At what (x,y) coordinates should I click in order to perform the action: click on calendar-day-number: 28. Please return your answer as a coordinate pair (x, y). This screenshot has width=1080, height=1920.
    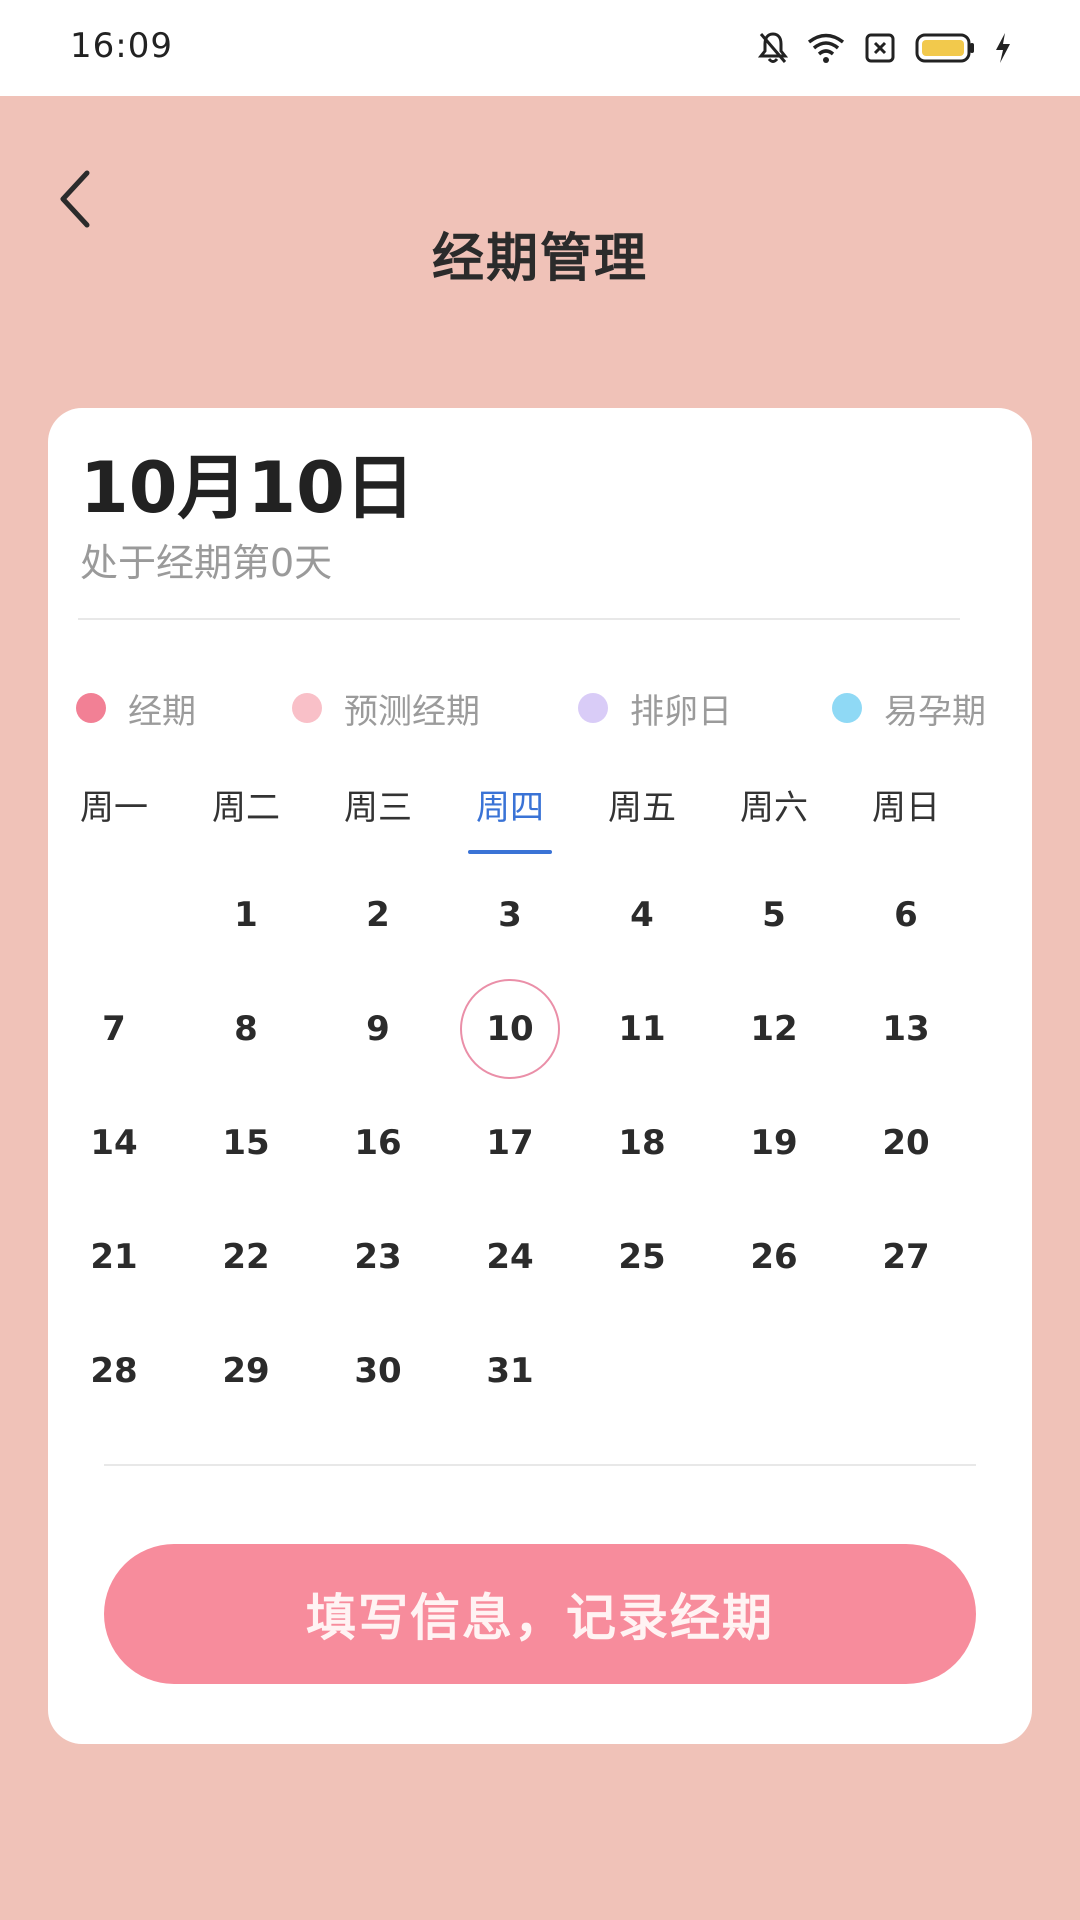
    Looking at the image, I should click on (114, 1371).